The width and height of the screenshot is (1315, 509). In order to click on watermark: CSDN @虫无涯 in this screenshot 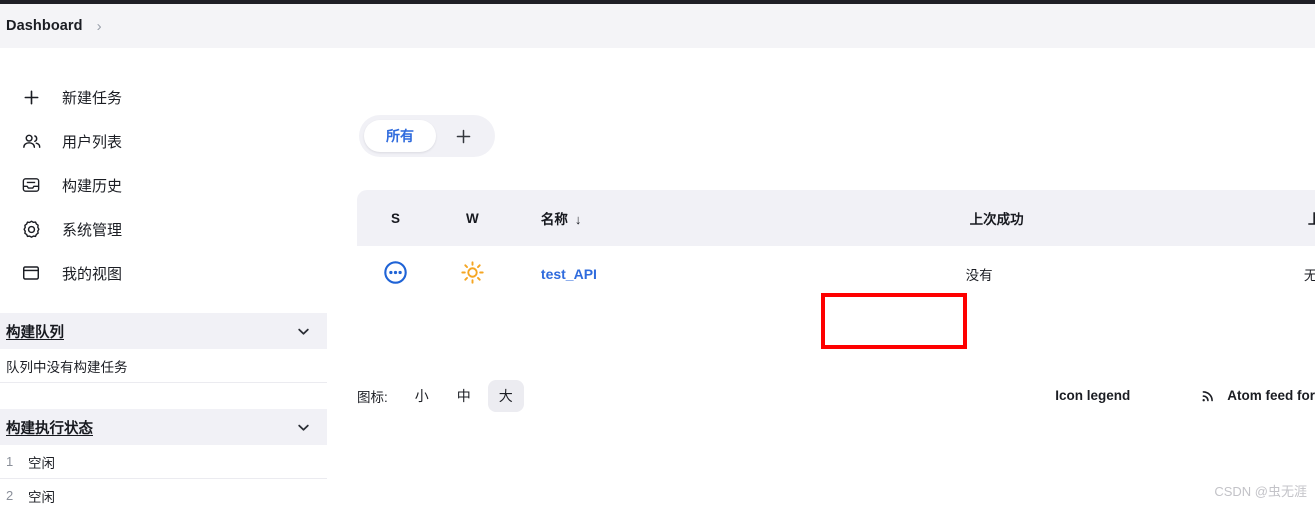, I will do `click(1260, 491)`.